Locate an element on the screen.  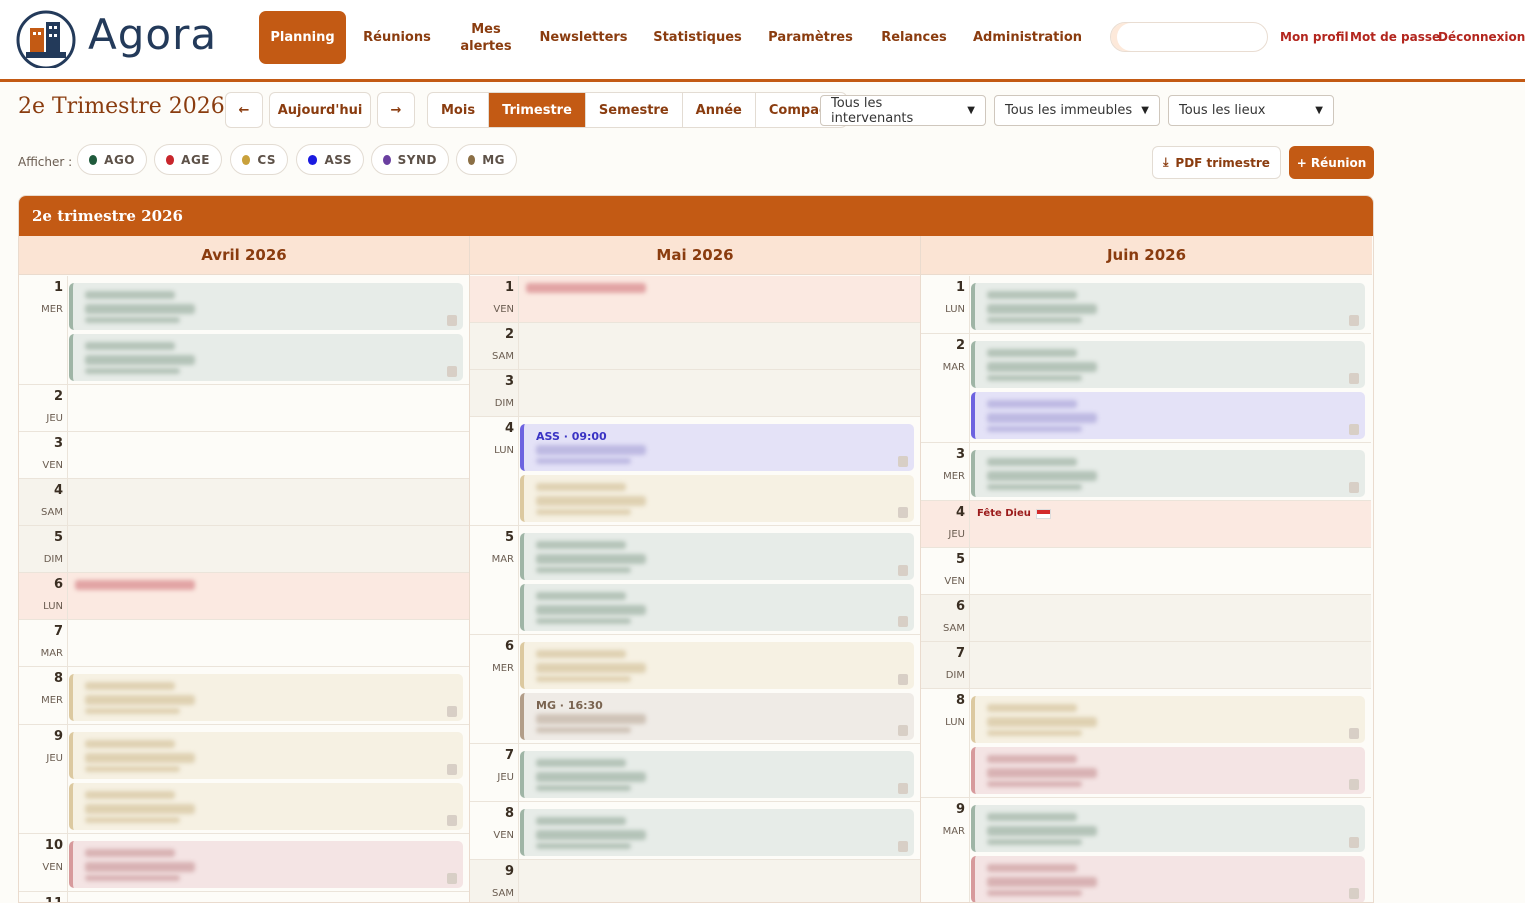
day-cell: 11 is located at coordinates (244, 897).